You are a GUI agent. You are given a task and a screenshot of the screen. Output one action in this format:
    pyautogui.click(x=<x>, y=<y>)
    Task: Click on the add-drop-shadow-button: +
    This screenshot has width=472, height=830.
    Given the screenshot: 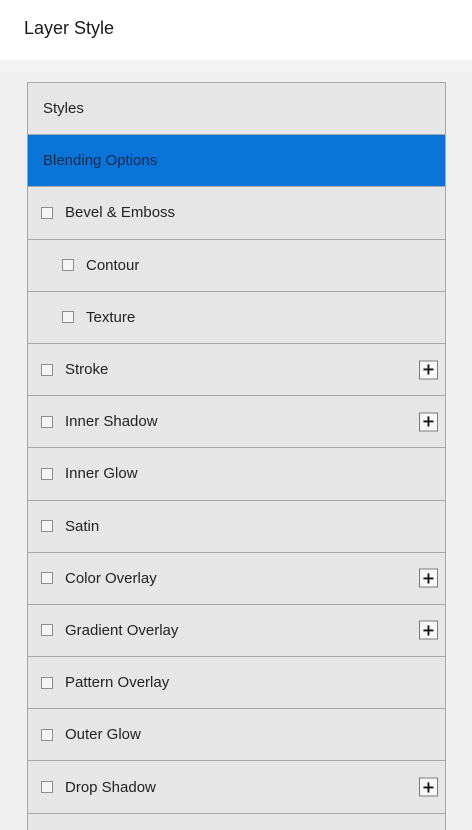 What is the action you would take?
    pyautogui.click(x=428, y=787)
    